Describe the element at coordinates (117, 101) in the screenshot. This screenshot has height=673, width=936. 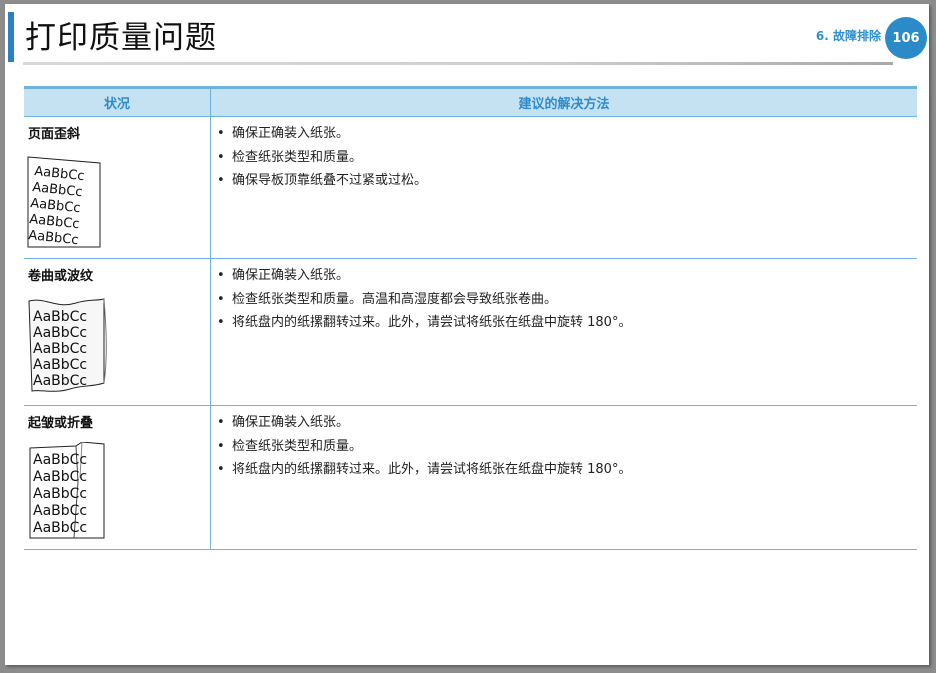
I see `column-header-state: 状况` at that location.